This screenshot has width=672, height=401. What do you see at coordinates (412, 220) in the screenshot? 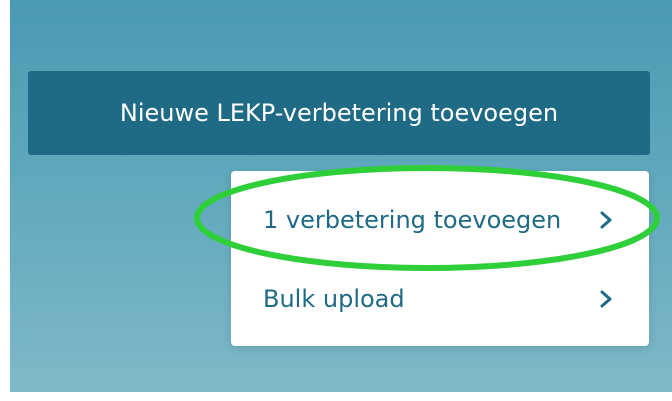
I see `menu-item-label: 1 verbetering toevoegen` at bounding box center [412, 220].